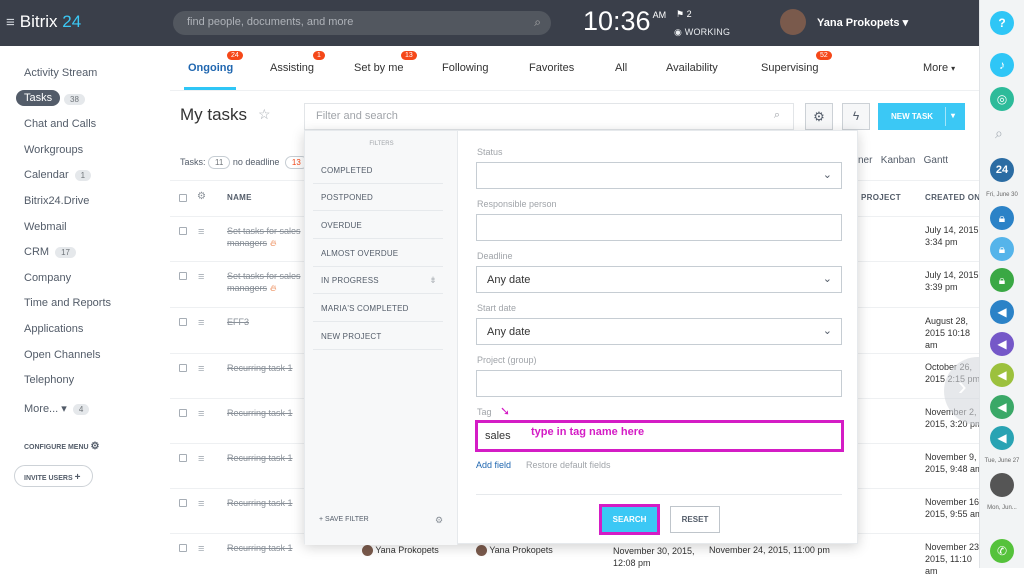 This screenshot has height=578, width=1024. Describe the element at coordinates (1002, 99) in the screenshot. I see `chat-icon: ◎` at that location.